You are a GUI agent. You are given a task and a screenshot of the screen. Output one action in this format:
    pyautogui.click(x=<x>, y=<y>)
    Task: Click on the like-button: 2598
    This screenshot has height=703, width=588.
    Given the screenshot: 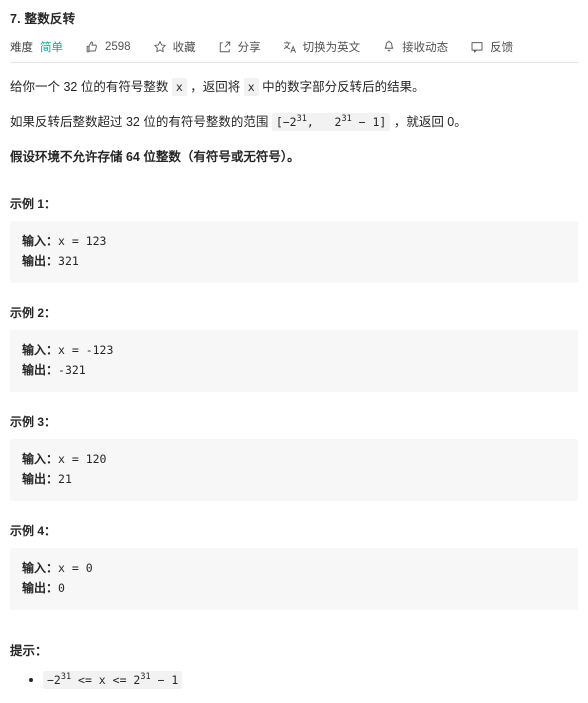 What is the action you would take?
    pyautogui.click(x=108, y=47)
    